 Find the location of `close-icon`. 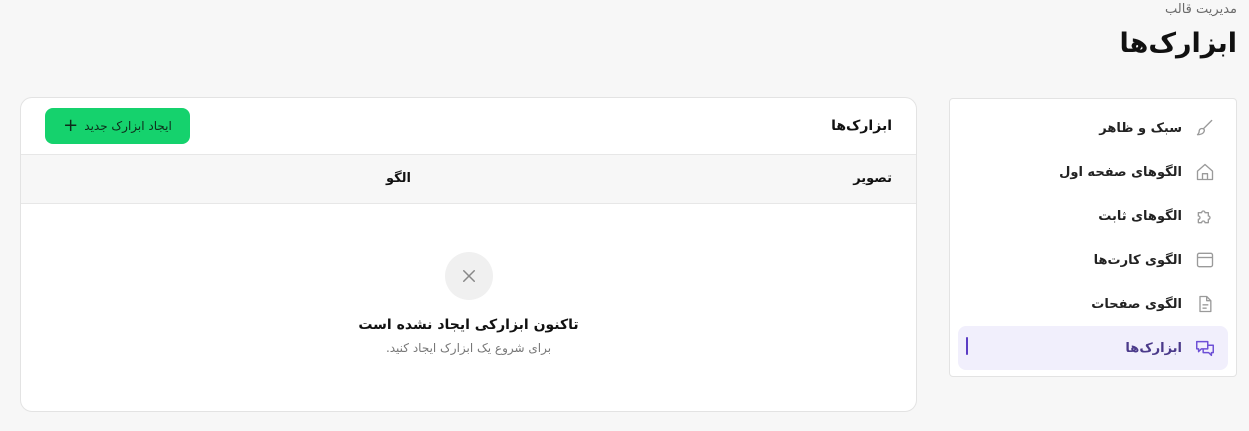

close-icon is located at coordinates (468, 276).